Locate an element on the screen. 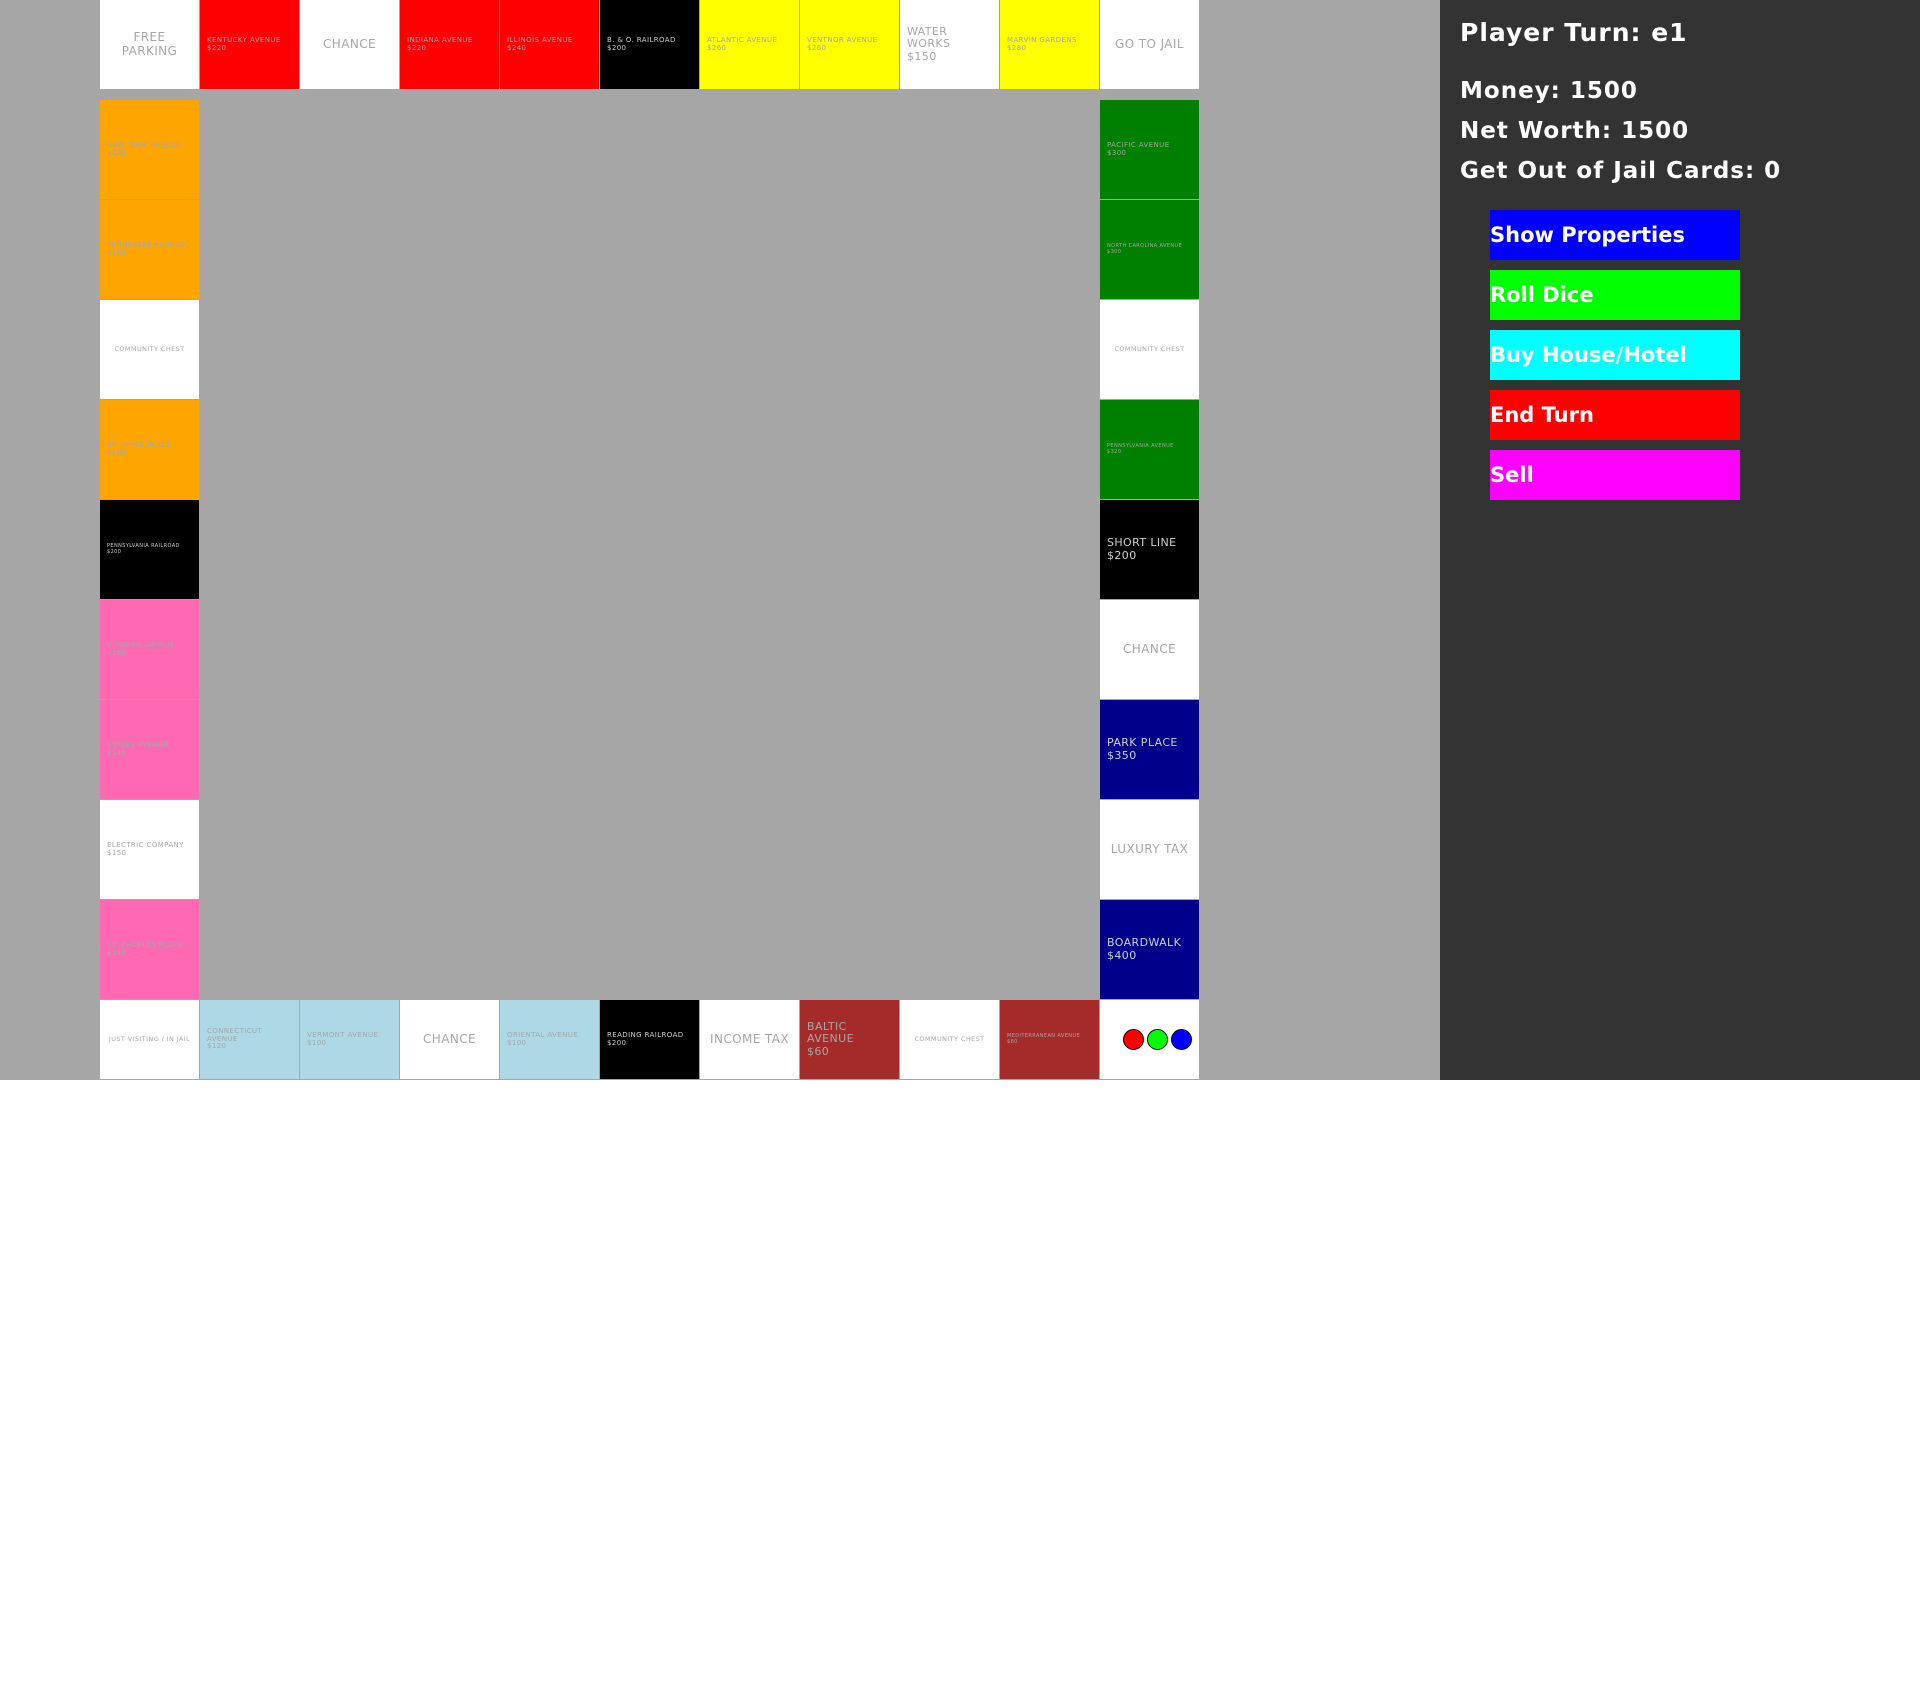 The height and width of the screenshot is (1708, 1920). space-label: Free Parking is located at coordinates (149, 44).